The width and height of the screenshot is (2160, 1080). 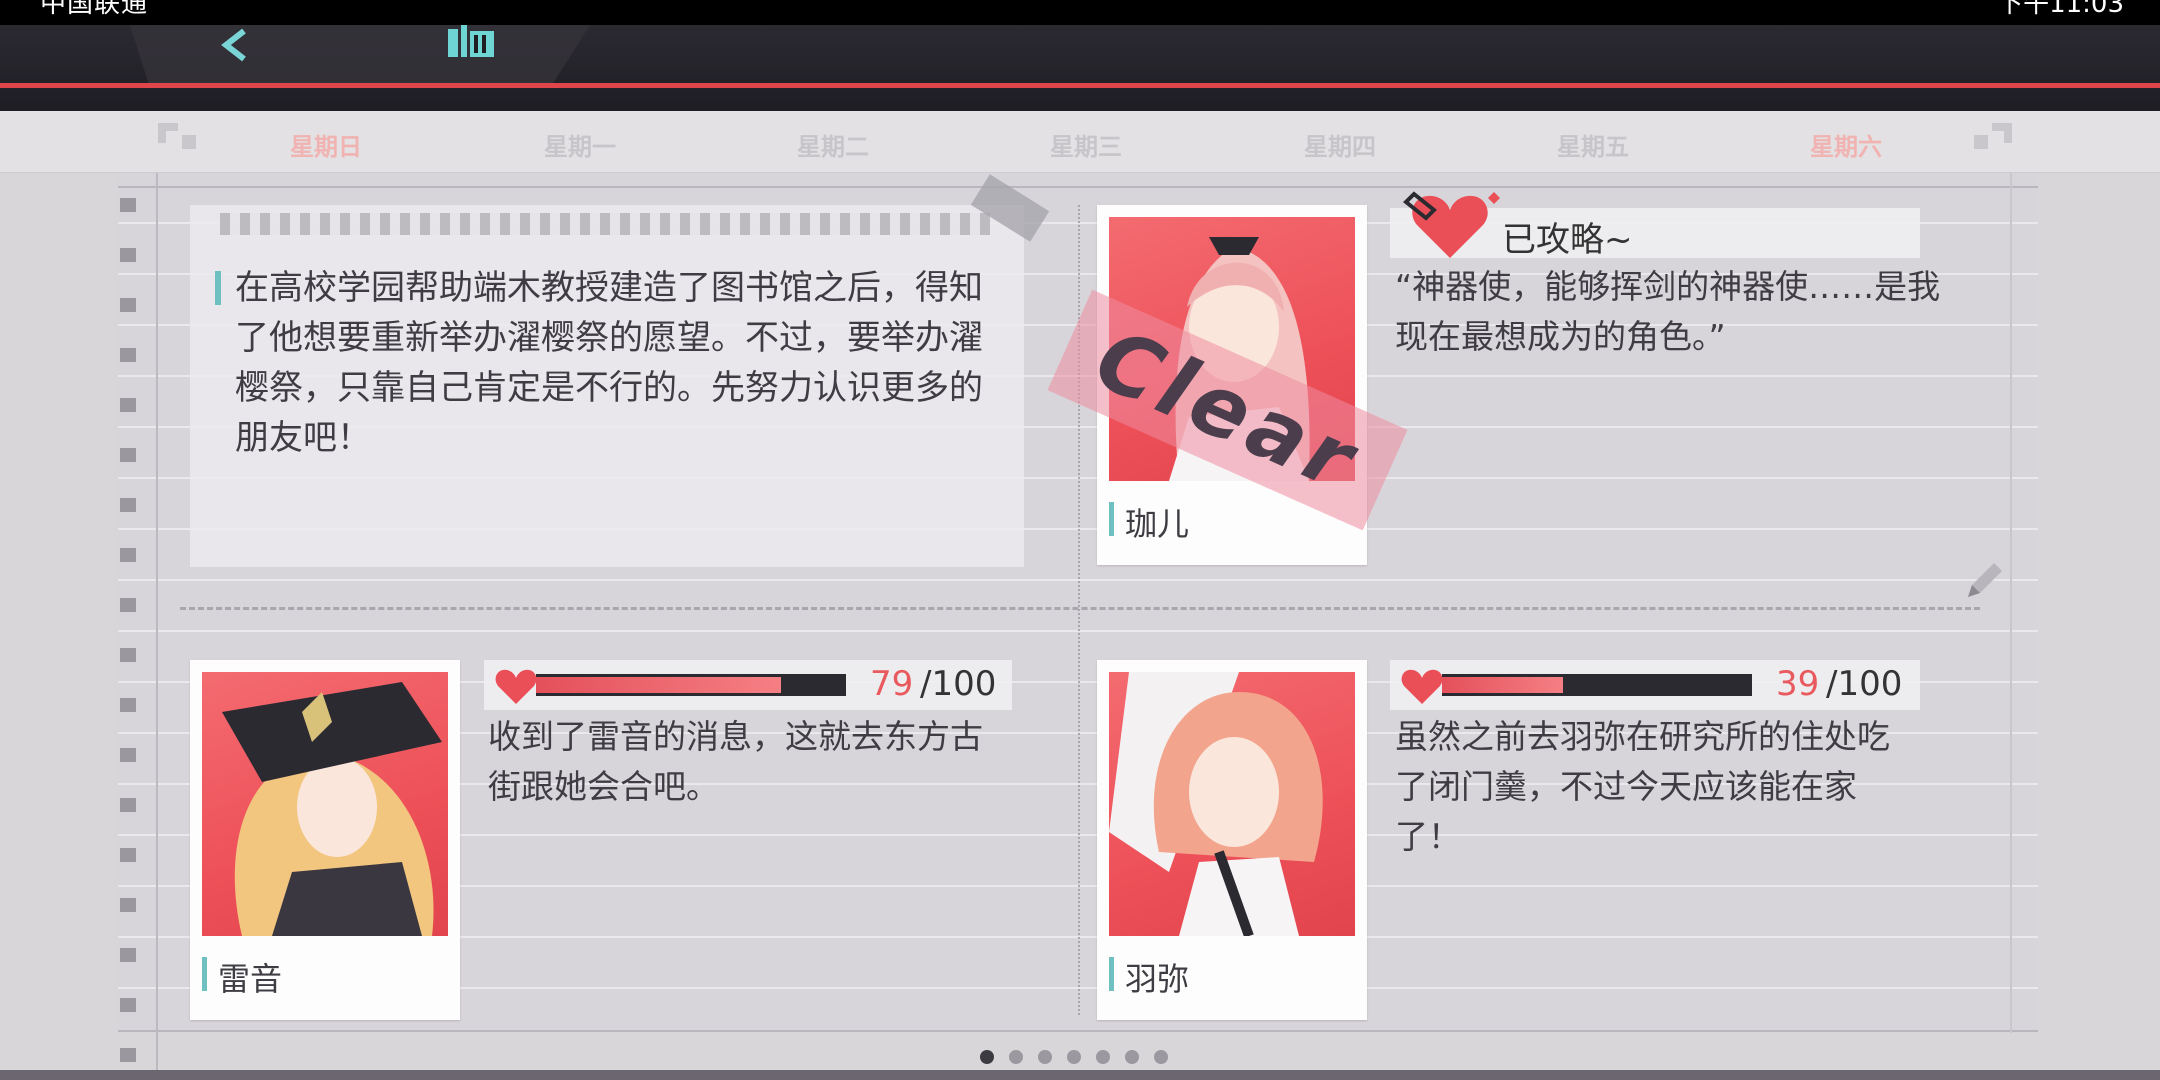 I want to click on affection-value: 39, so click(x=1798, y=684).